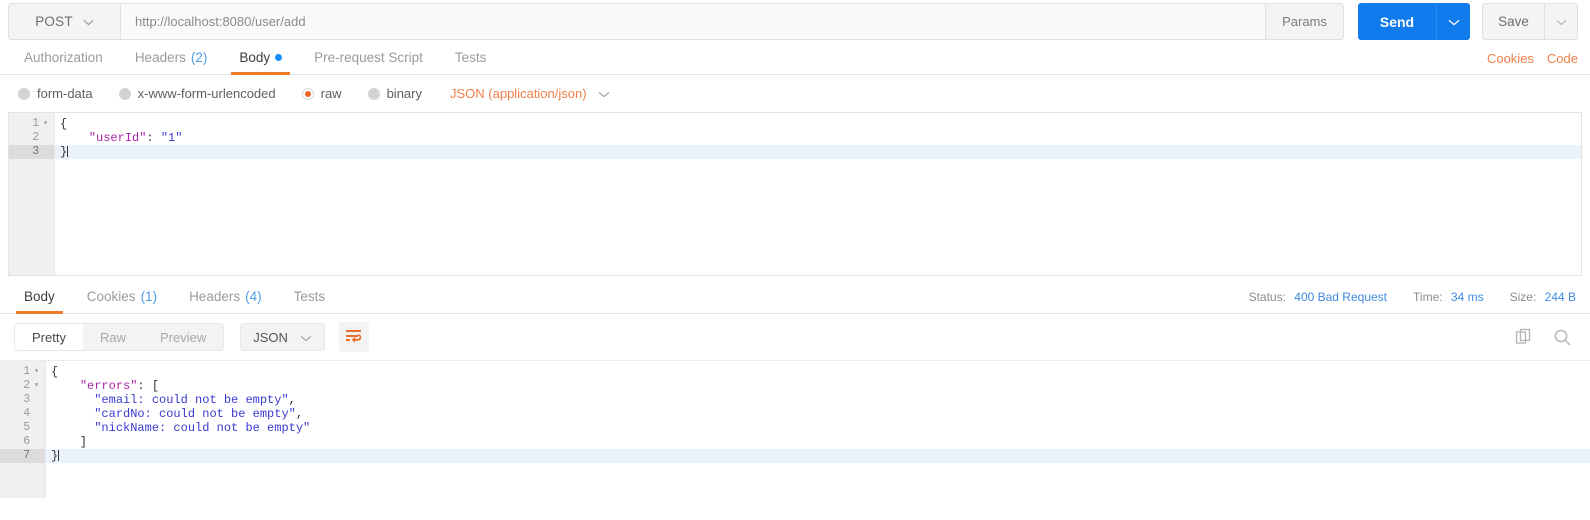 This screenshot has height=520, width=1590. Describe the element at coordinates (331, 93) in the screenshot. I see `body-type-label: raw` at that location.